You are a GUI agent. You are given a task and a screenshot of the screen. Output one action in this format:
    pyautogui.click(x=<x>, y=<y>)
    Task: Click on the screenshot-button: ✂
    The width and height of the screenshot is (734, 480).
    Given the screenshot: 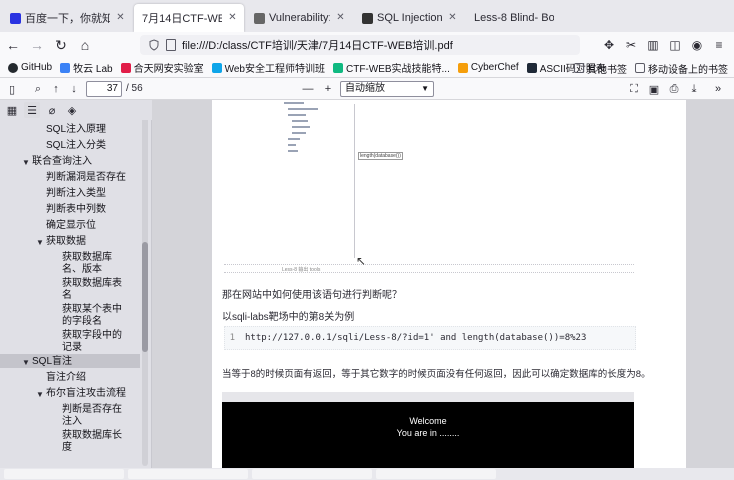 What is the action you would take?
    pyautogui.click(x=631, y=45)
    